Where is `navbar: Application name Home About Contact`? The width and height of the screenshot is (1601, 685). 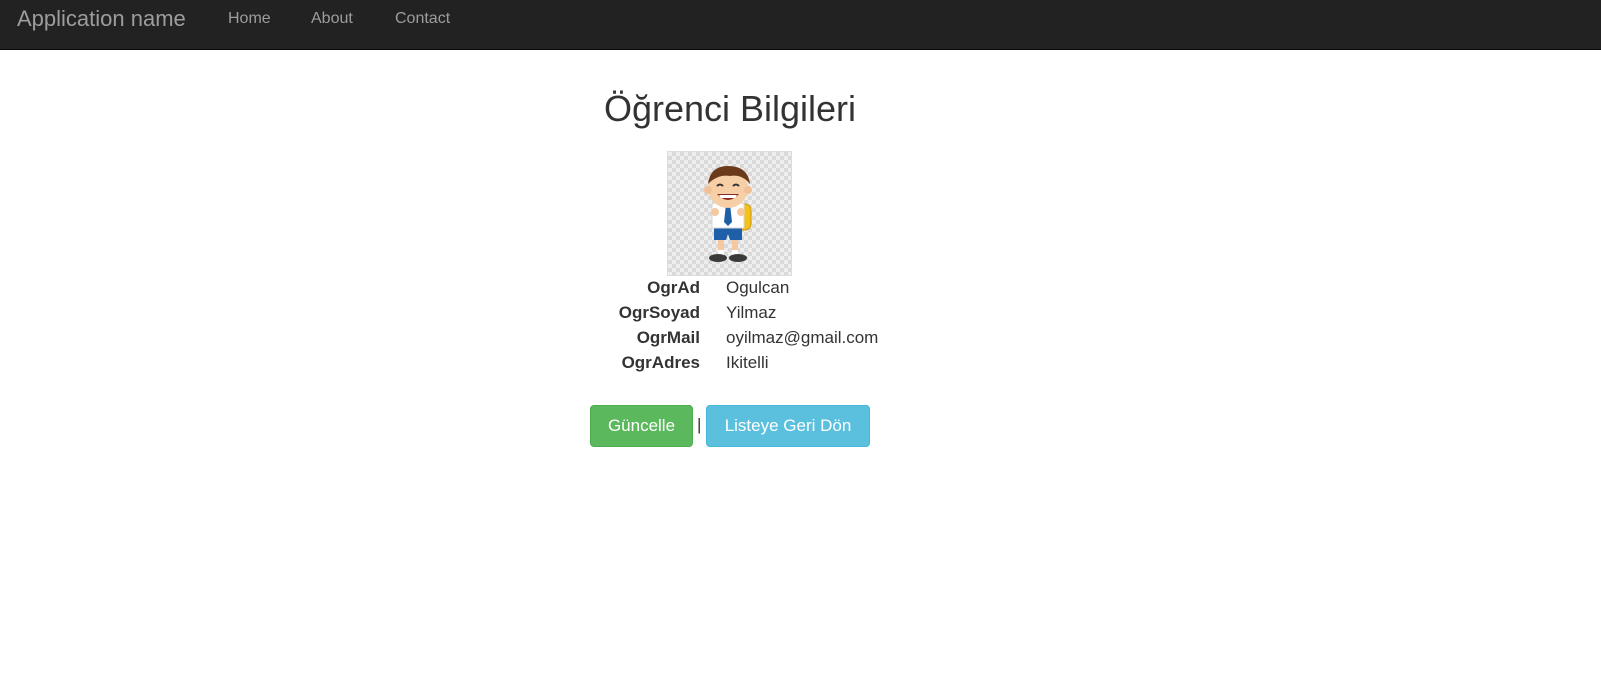
navbar: Application name Home About Contact is located at coordinates (800, 25).